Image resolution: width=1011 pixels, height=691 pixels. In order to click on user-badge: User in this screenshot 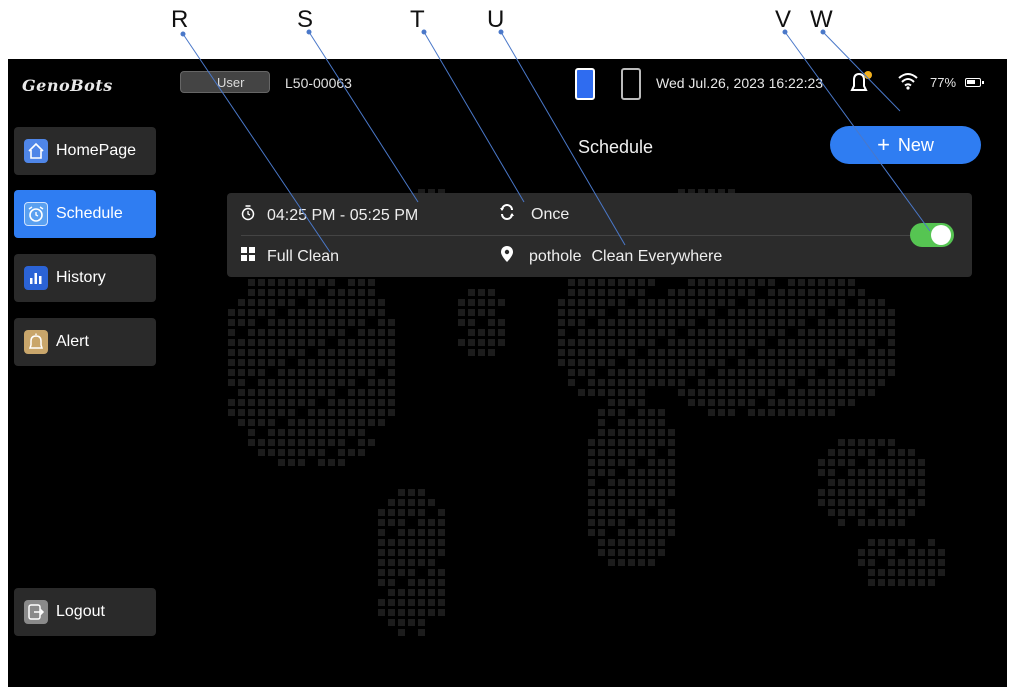, I will do `click(225, 82)`.